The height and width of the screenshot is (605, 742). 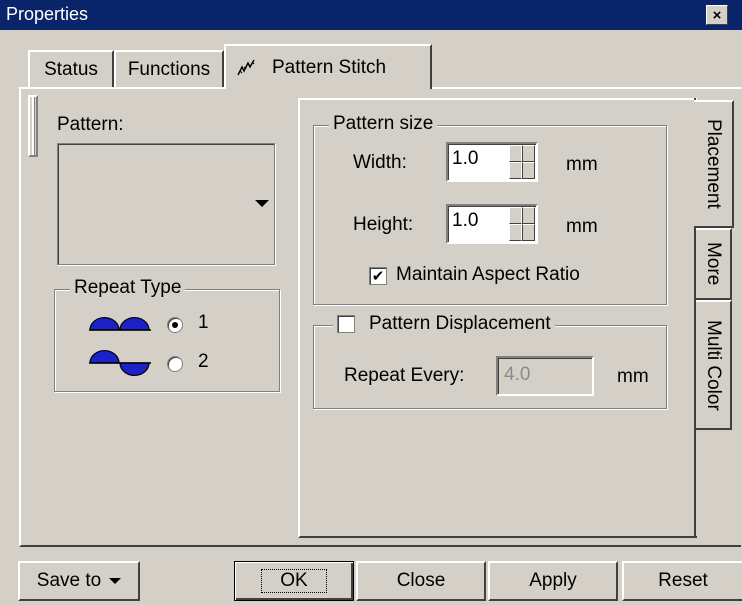 What do you see at coordinates (404, 375) in the screenshot?
I see `repeat-every-label: Repeat Every:` at bounding box center [404, 375].